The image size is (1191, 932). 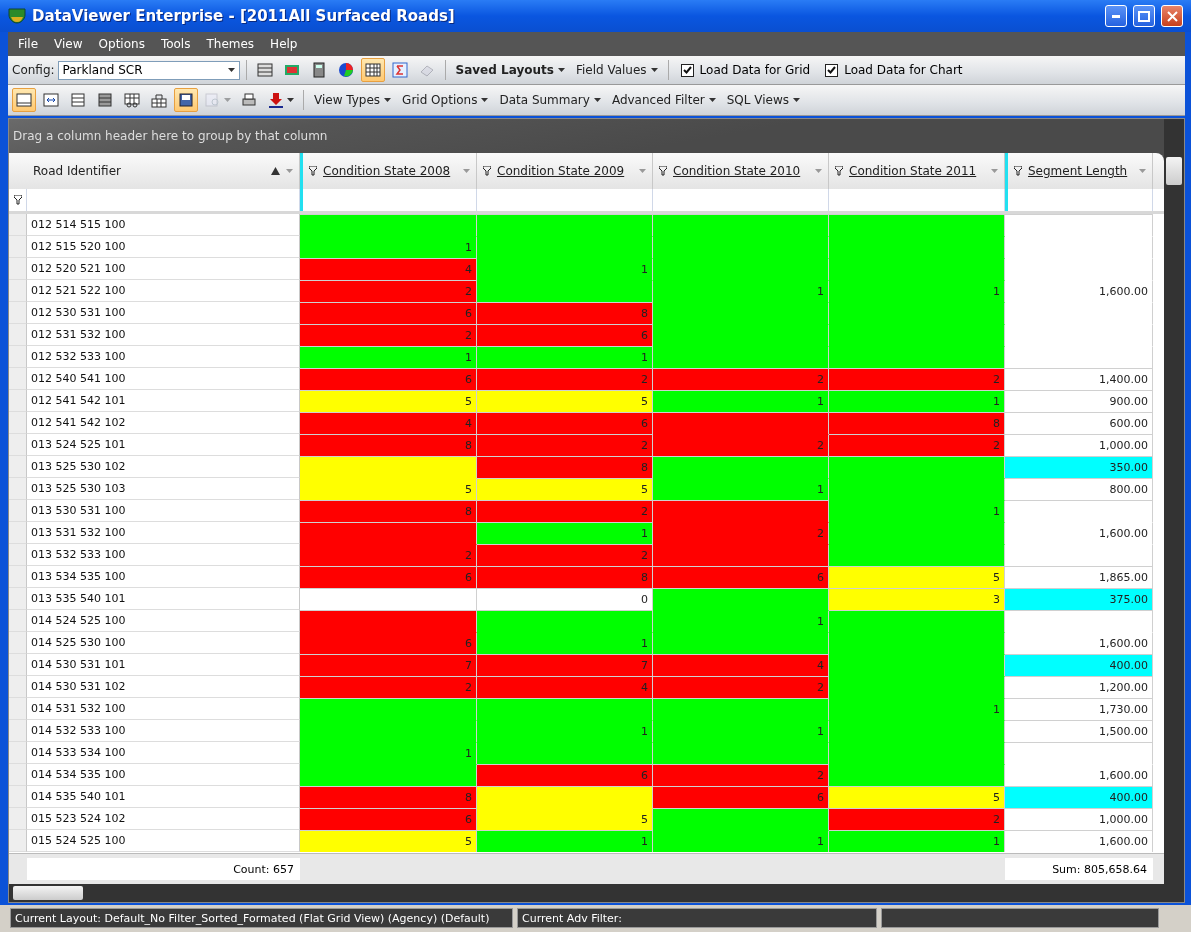 What do you see at coordinates (353, 100) in the screenshot?
I see `dropdown-menu-button: View Types` at bounding box center [353, 100].